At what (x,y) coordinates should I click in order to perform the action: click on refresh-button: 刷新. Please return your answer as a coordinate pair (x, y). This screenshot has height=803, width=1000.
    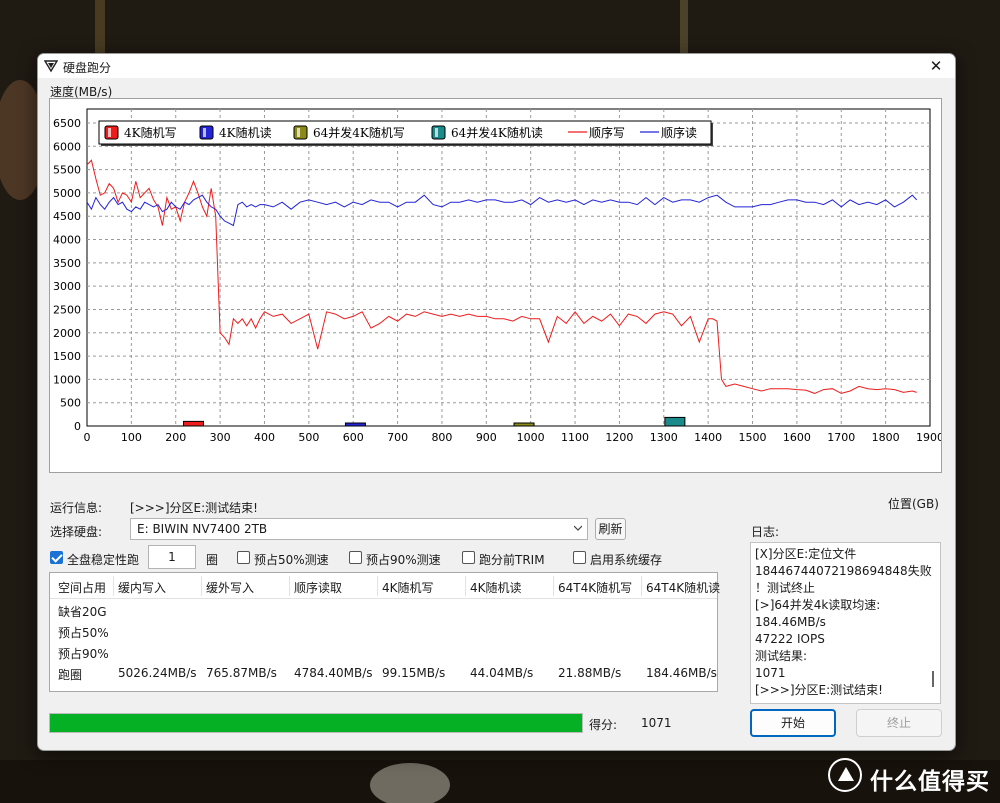
    Looking at the image, I should click on (610, 529).